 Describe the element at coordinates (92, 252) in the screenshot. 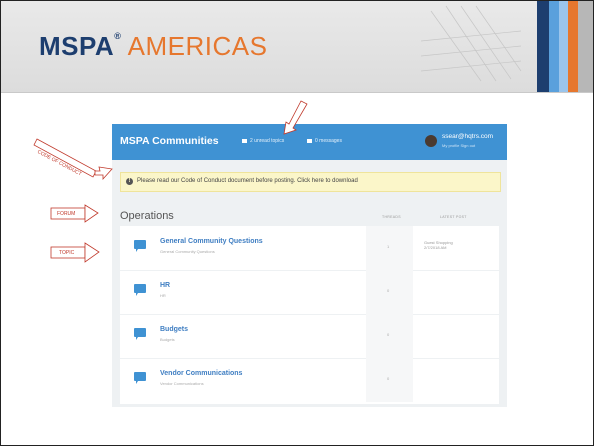

I see `arrow-topic` at that location.